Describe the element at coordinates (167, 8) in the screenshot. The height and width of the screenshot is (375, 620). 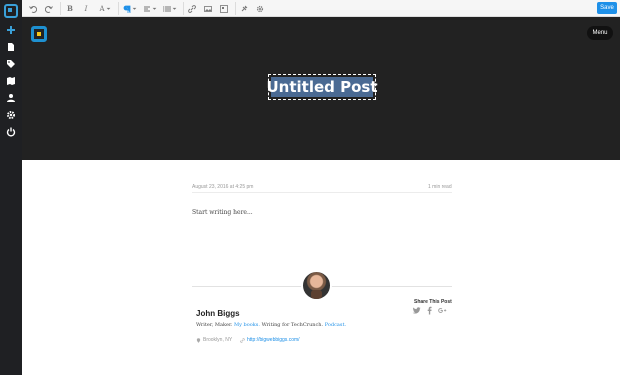
I see `list-icon` at that location.